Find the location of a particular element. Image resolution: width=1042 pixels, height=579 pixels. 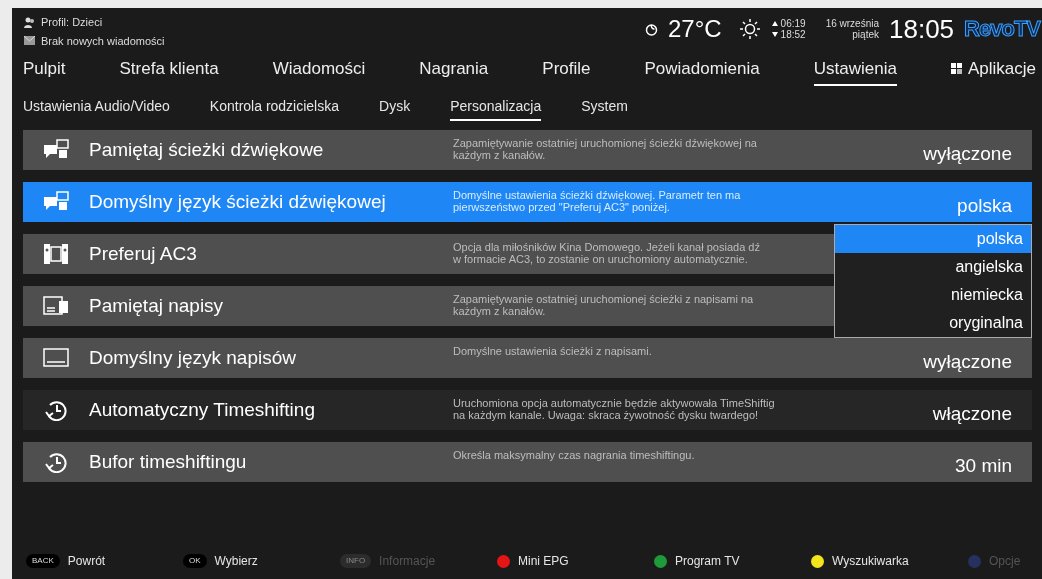

setting-row: Pamiętaj ścieżki dźwiękowe Zapamiętywanie ostatniej uruchomionej ścieżki dźwiękowej na każdym z kanałów. wyłączone is located at coordinates (527, 150).